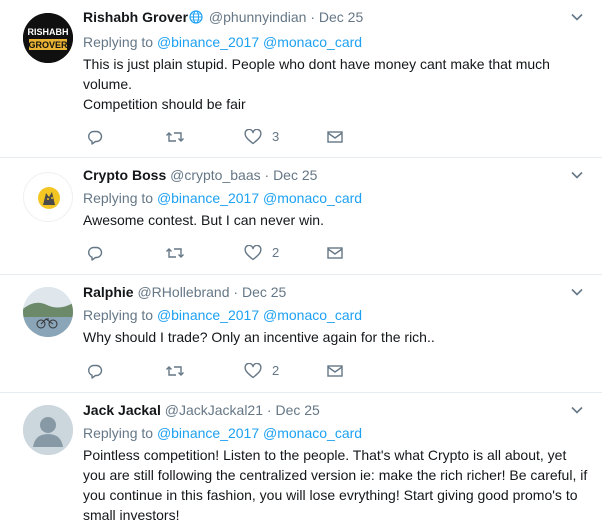  What do you see at coordinates (214, 410) in the screenshot?
I see `username: @JackJackal21` at bounding box center [214, 410].